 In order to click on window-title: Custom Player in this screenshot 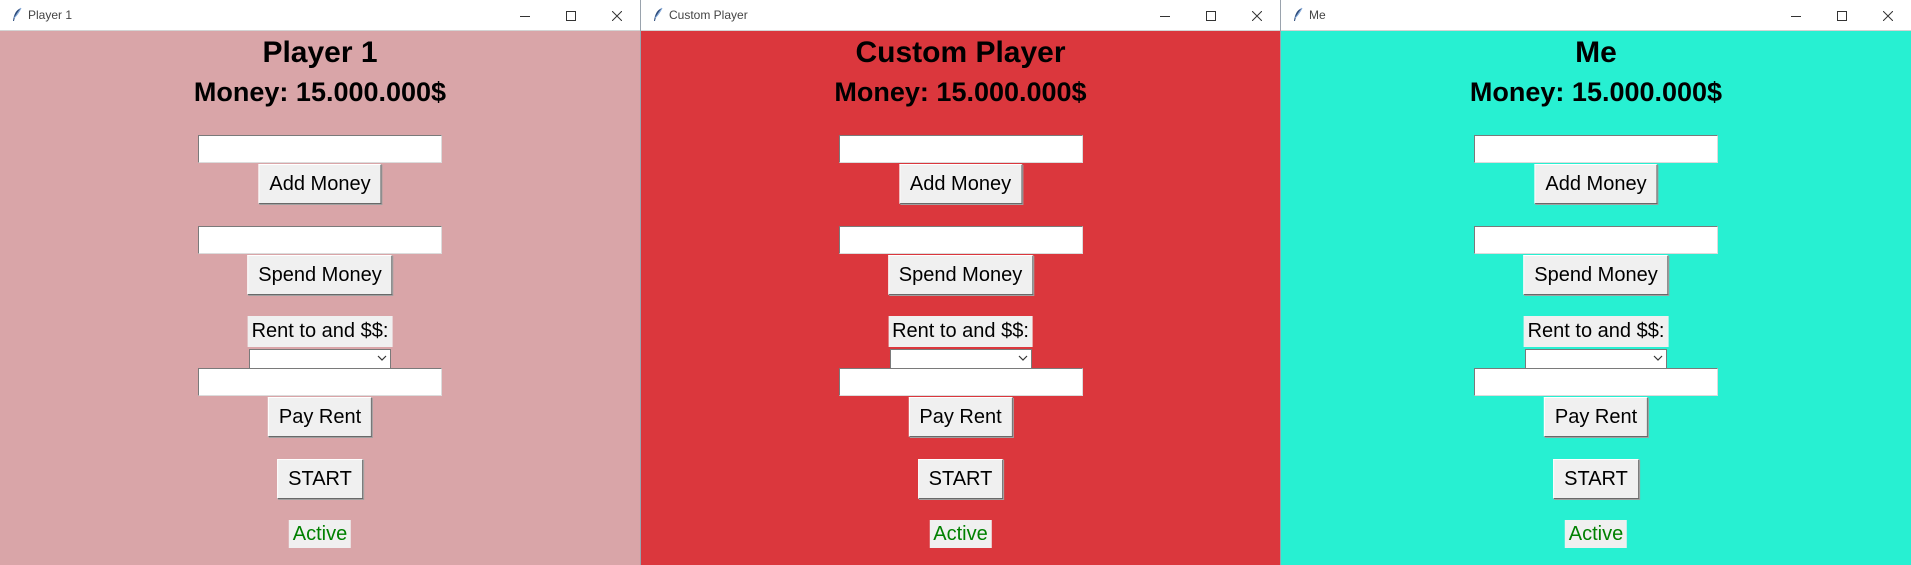, I will do `click(708, 15)`.